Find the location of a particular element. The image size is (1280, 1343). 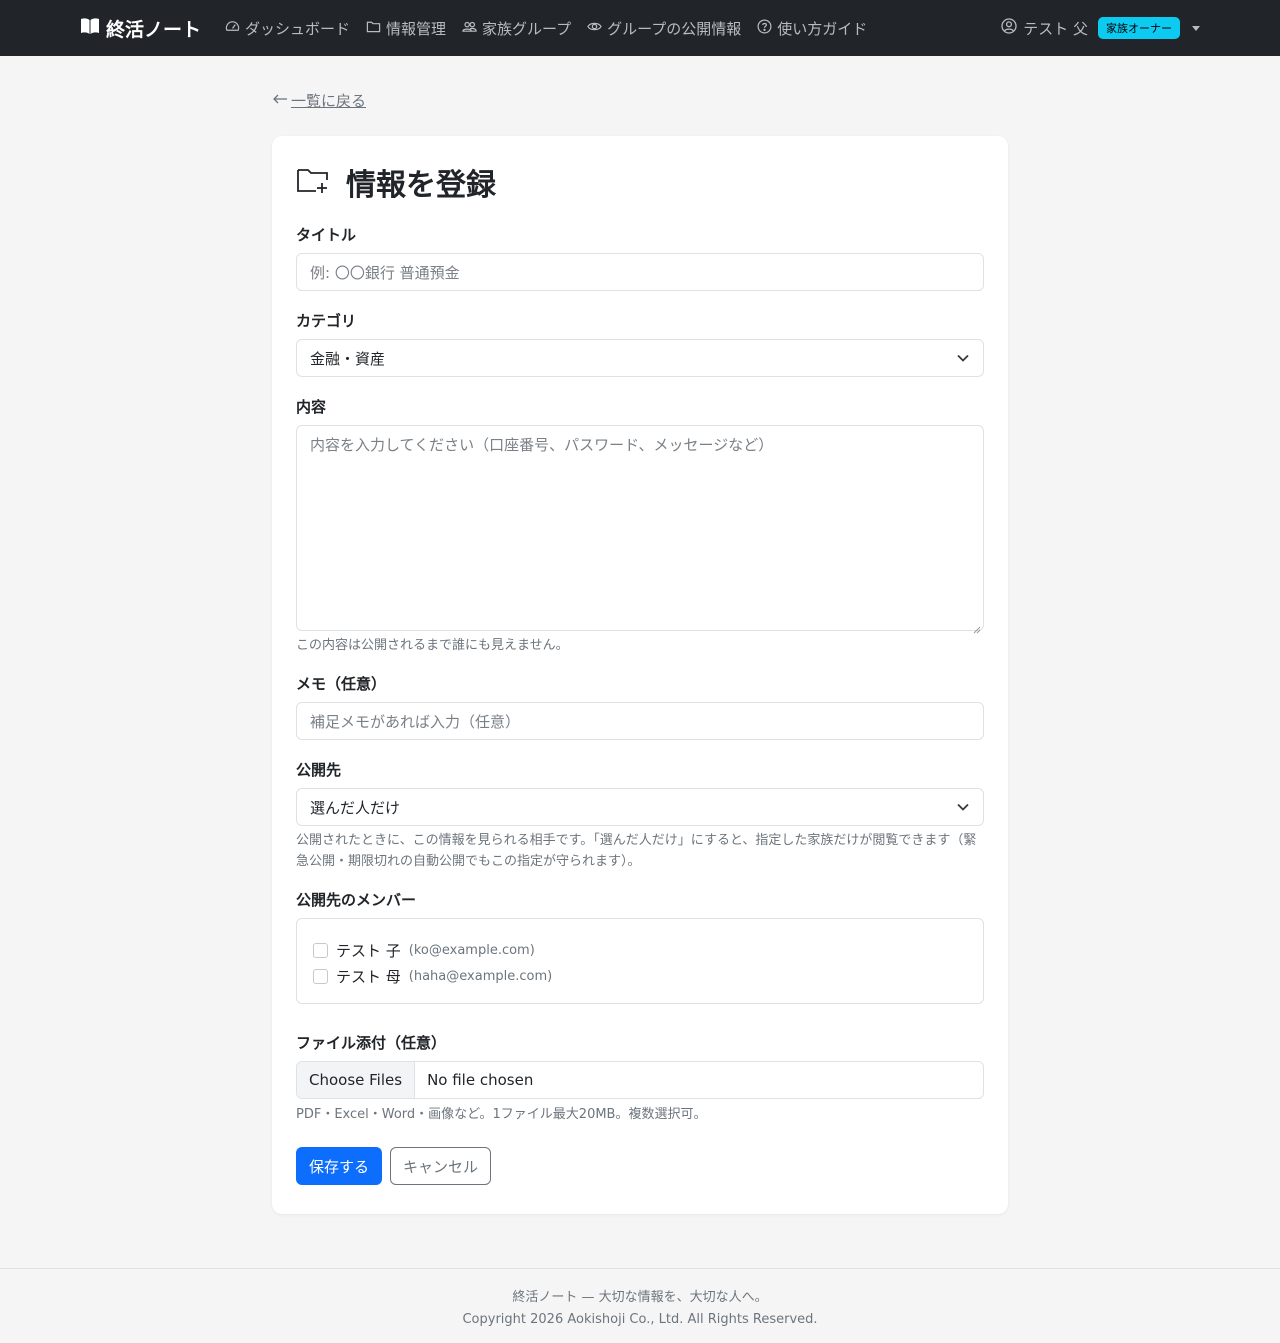

members-label: 公開先のメンバー is located at coordinates (356, 900).